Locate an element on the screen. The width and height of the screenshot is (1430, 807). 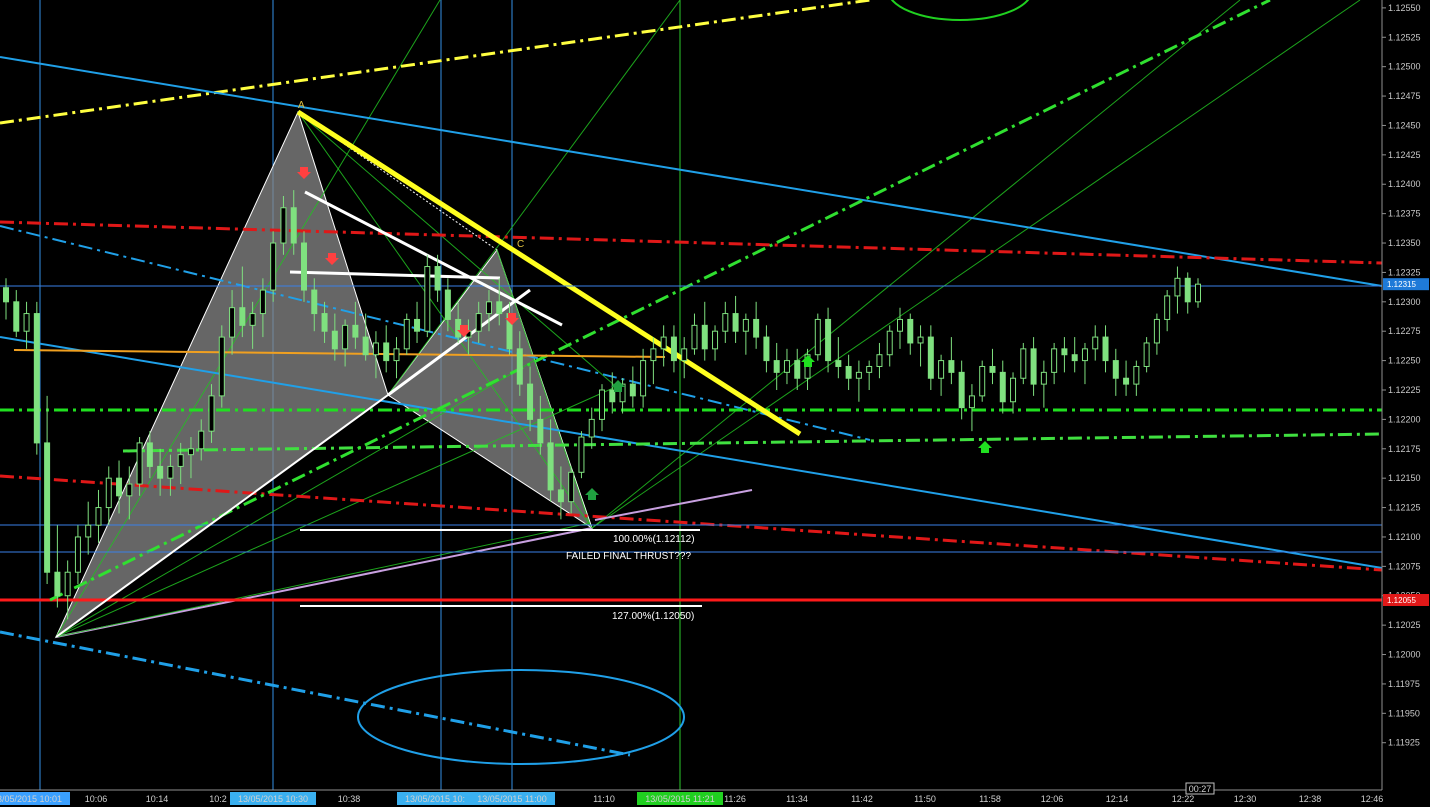
time-label: 11:26 is located at coordinates (735, 799).